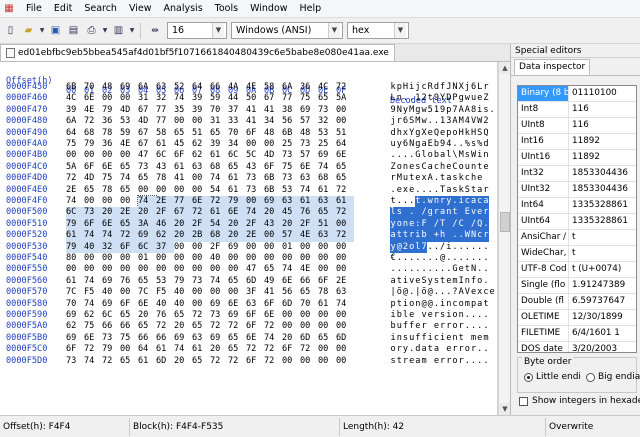  What do you see at coordinates (129, 144) in the screenshot?
I see `hex-byte: 4E` at bounding box center [129, 144].